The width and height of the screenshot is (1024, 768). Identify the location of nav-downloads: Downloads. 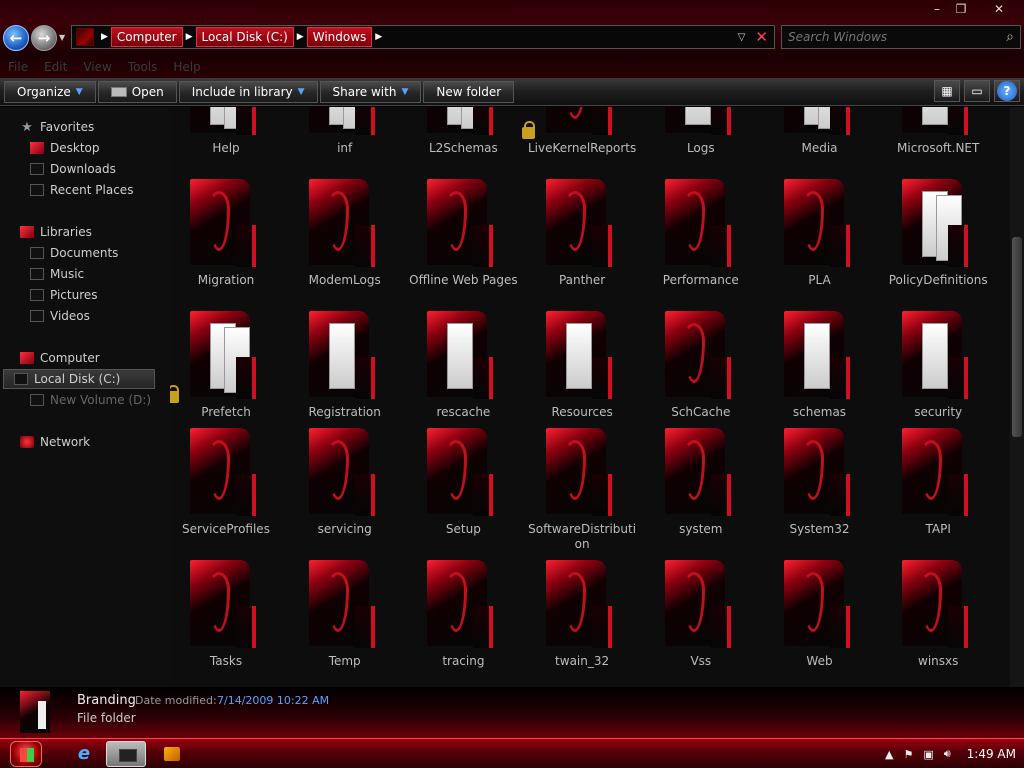
(73, 169).